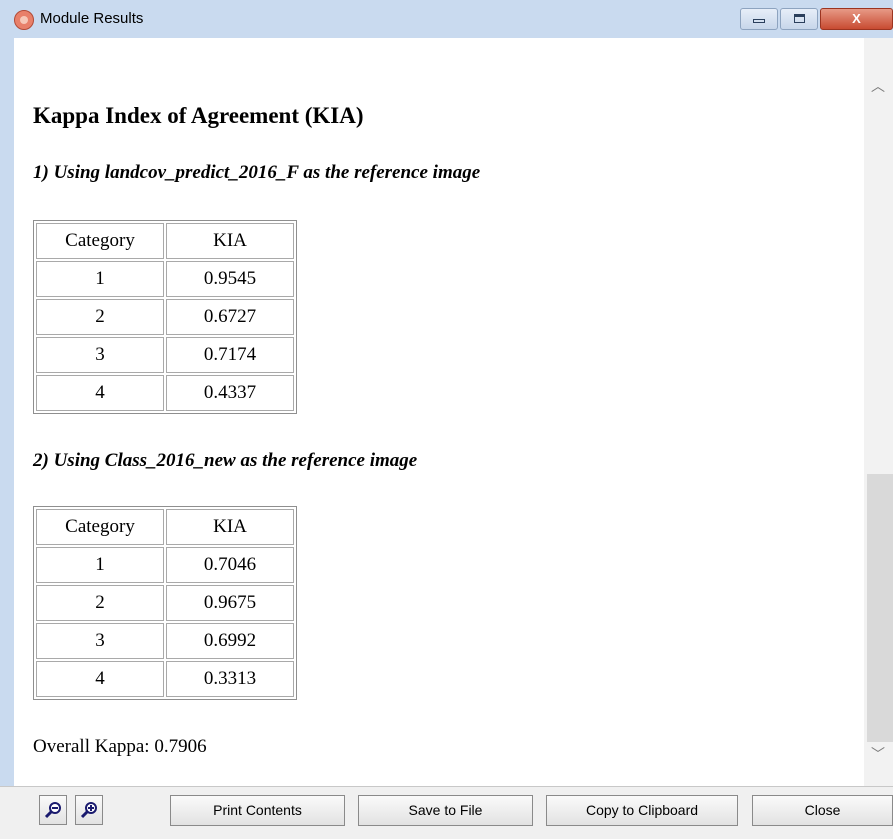 The width and height of the screenshot is (893, 839). What do you see at coordinates (165, 641) in the screenshot?
I see `table-row: 3 0.6992` at bounding box center [165, 641].